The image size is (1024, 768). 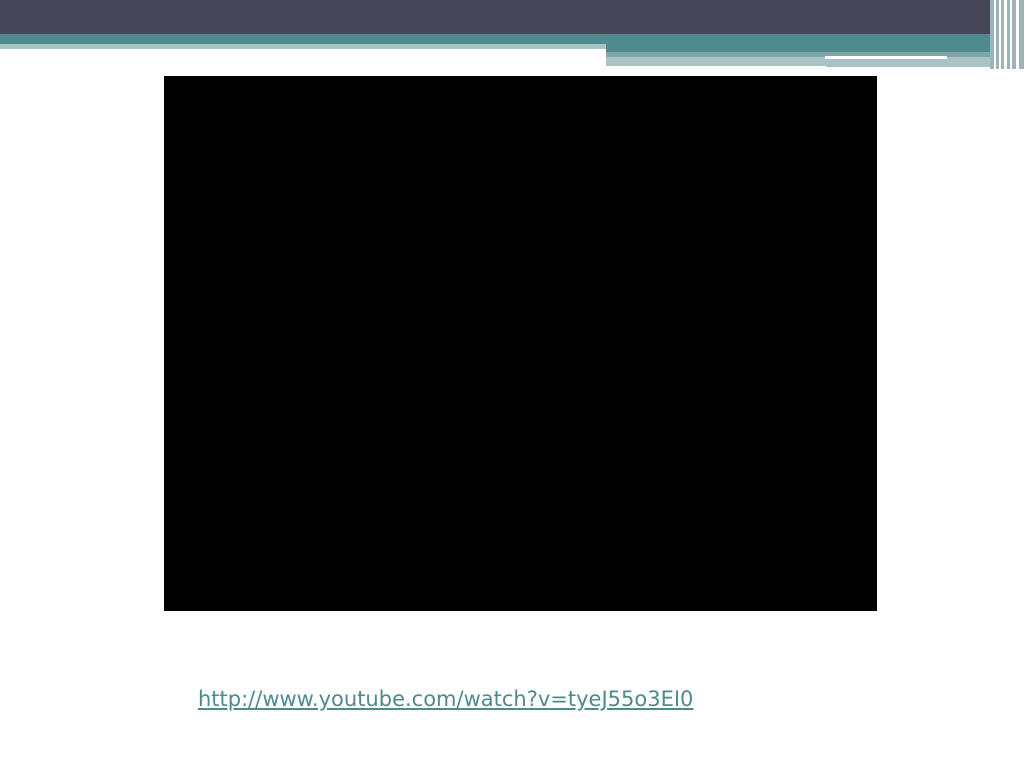 What do you see at coordinates (886, 57) in the screenshot?
I see `header-white-line` at bounding box center [886, 57].